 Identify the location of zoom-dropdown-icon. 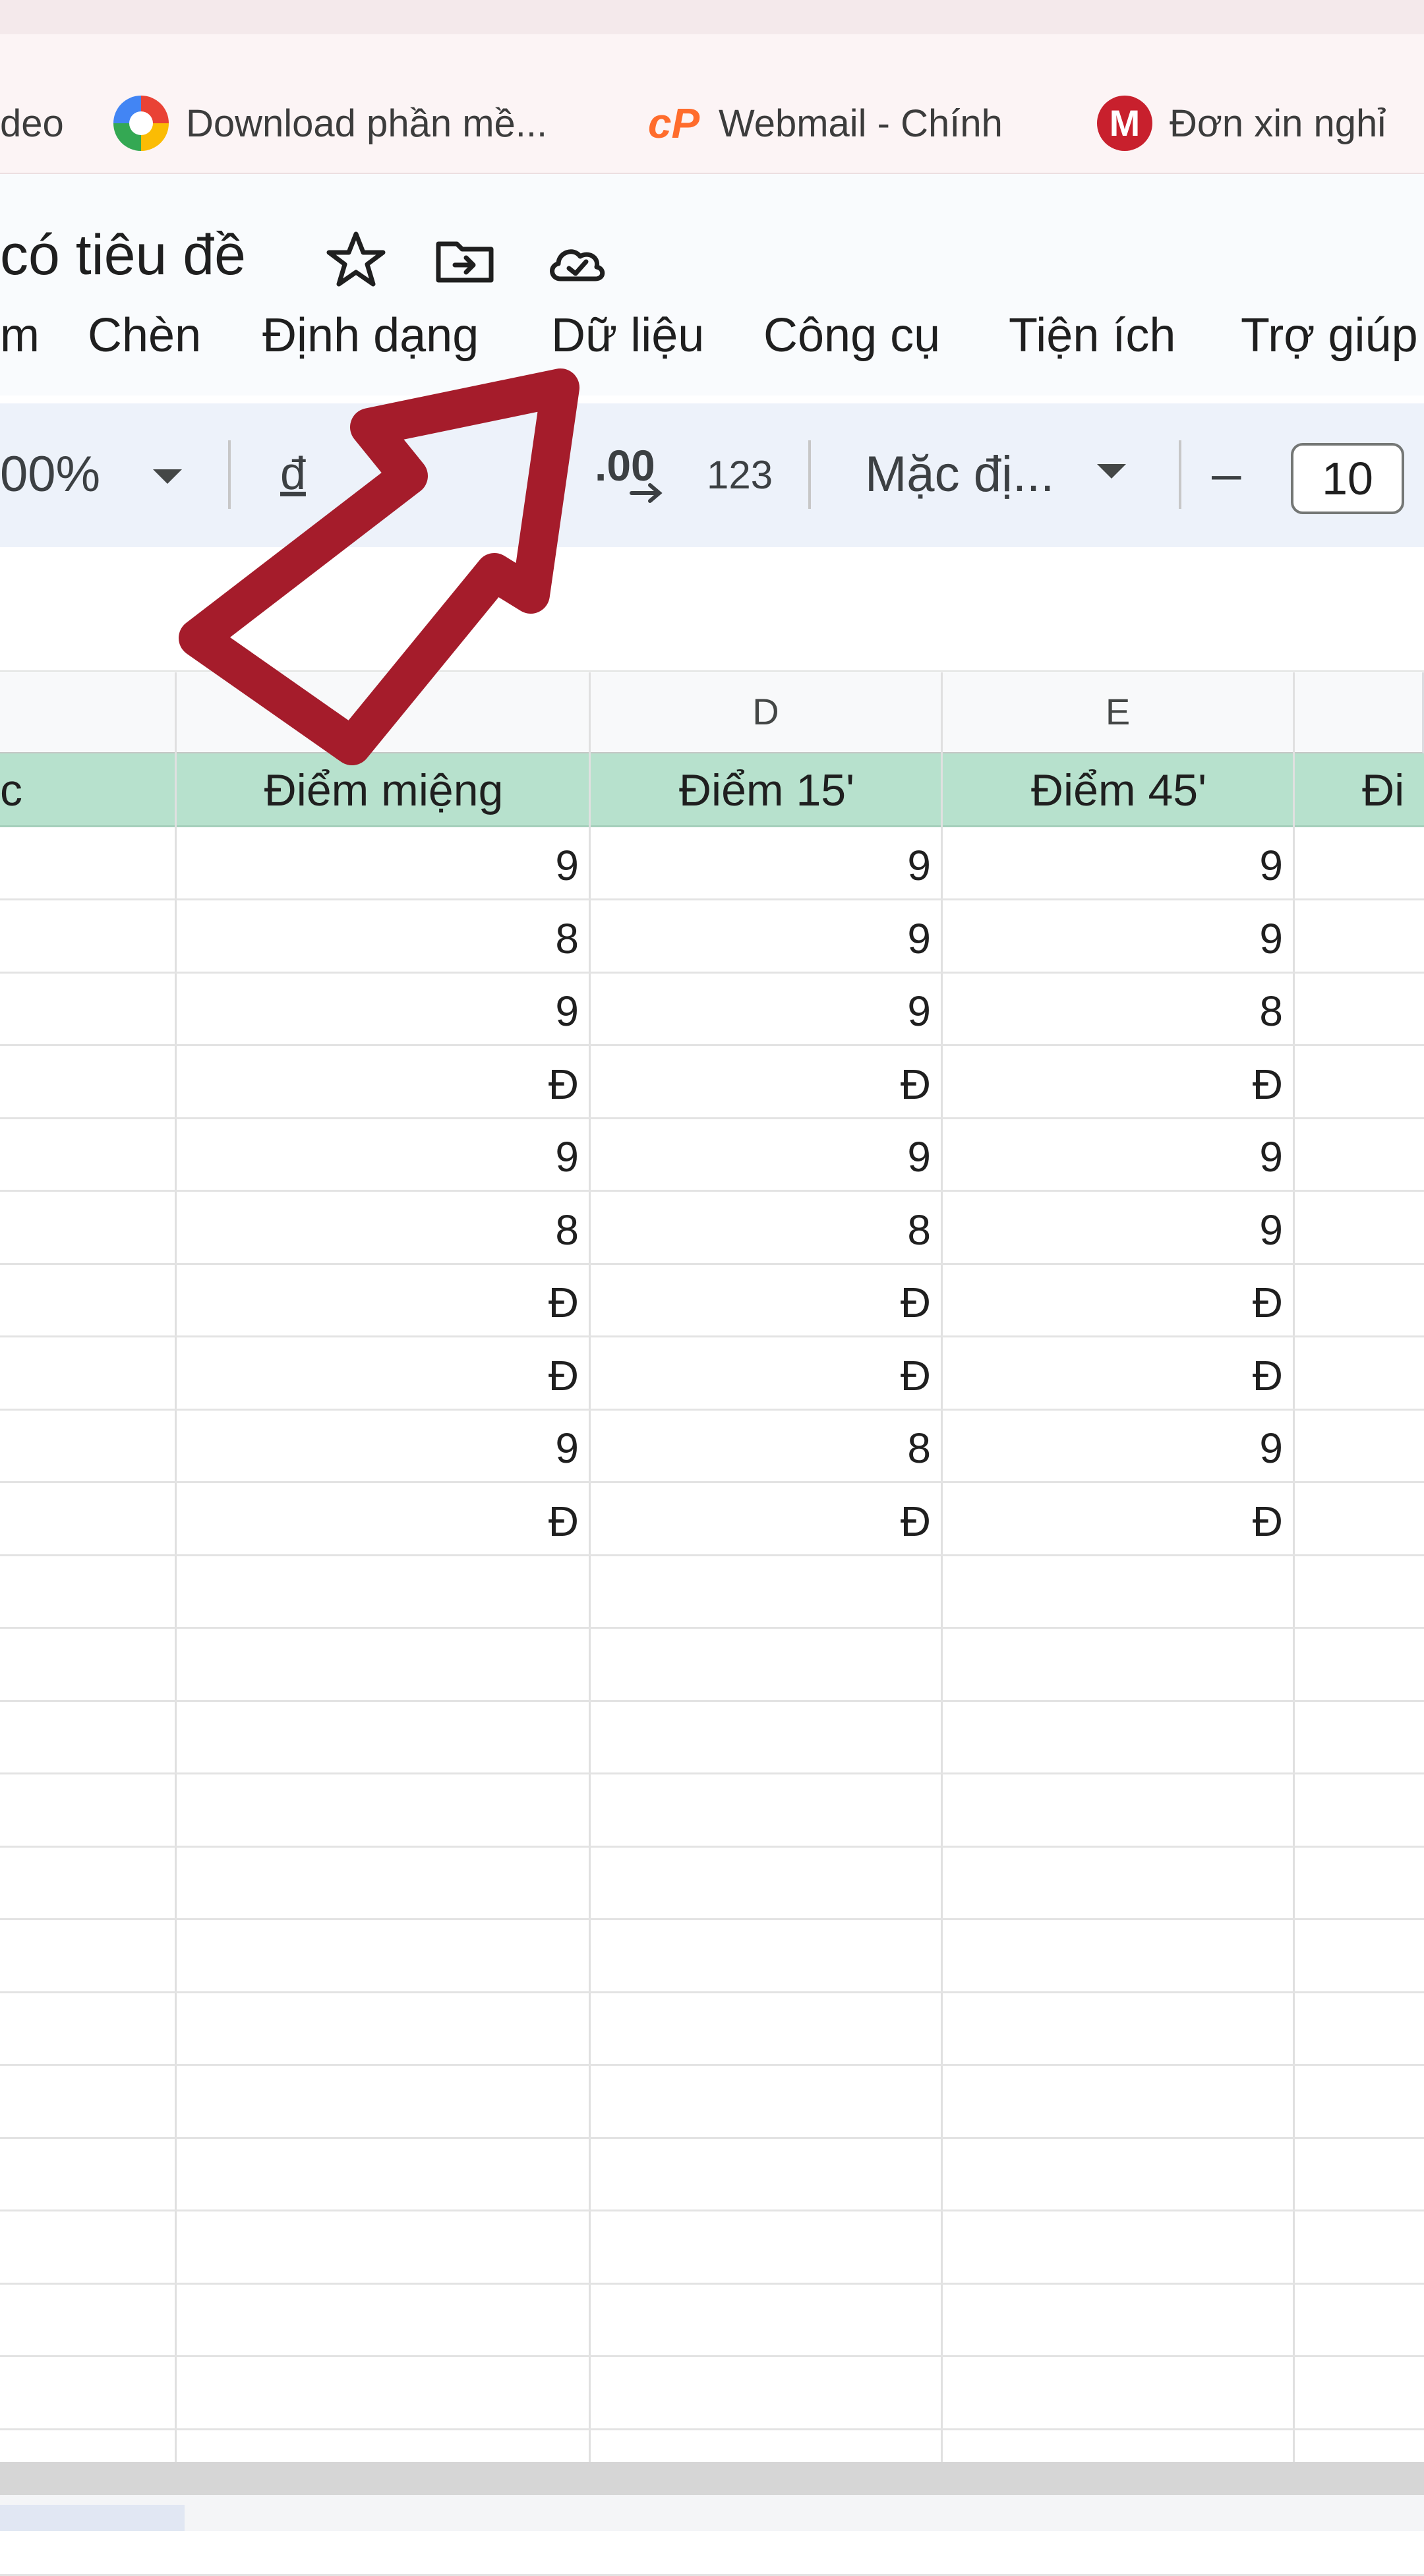
(167, 476).